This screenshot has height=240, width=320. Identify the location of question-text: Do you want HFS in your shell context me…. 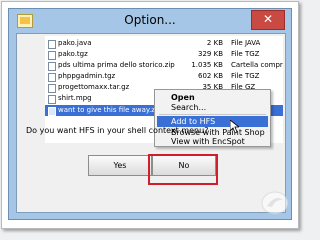
(117, 130).